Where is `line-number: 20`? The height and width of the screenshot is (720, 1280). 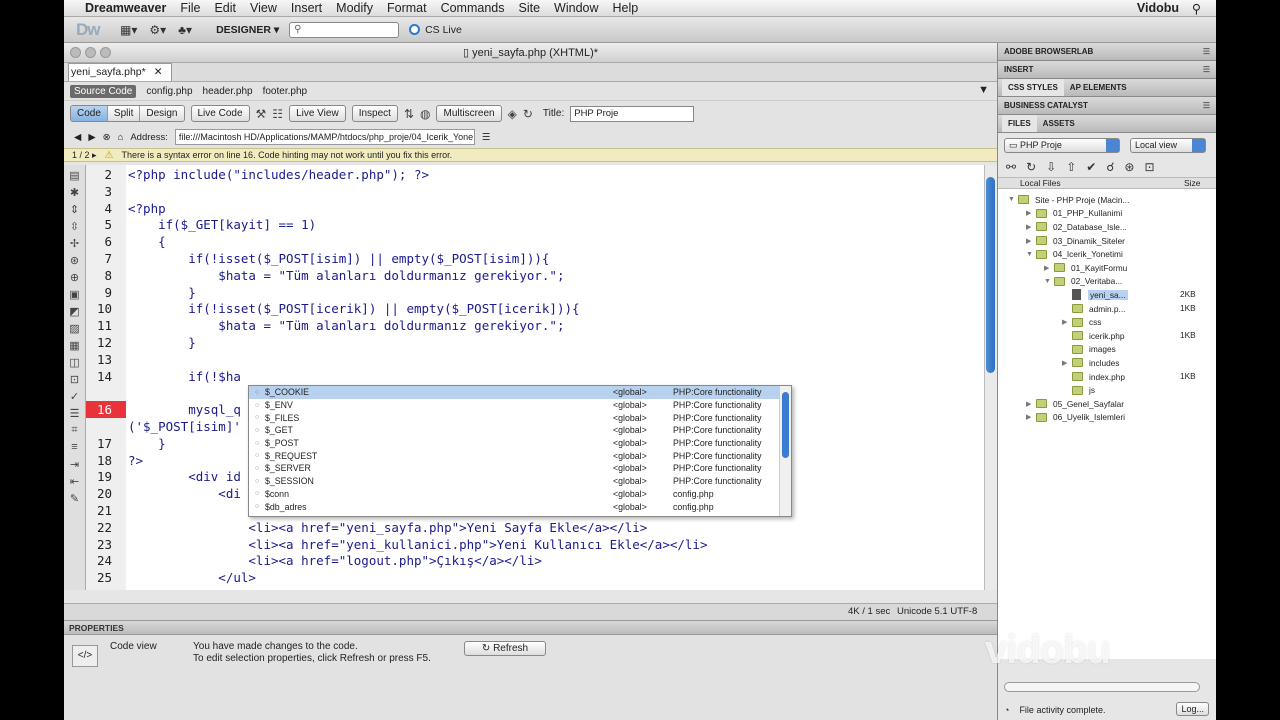 line-number: 20 is located at coordinates (106, 493).